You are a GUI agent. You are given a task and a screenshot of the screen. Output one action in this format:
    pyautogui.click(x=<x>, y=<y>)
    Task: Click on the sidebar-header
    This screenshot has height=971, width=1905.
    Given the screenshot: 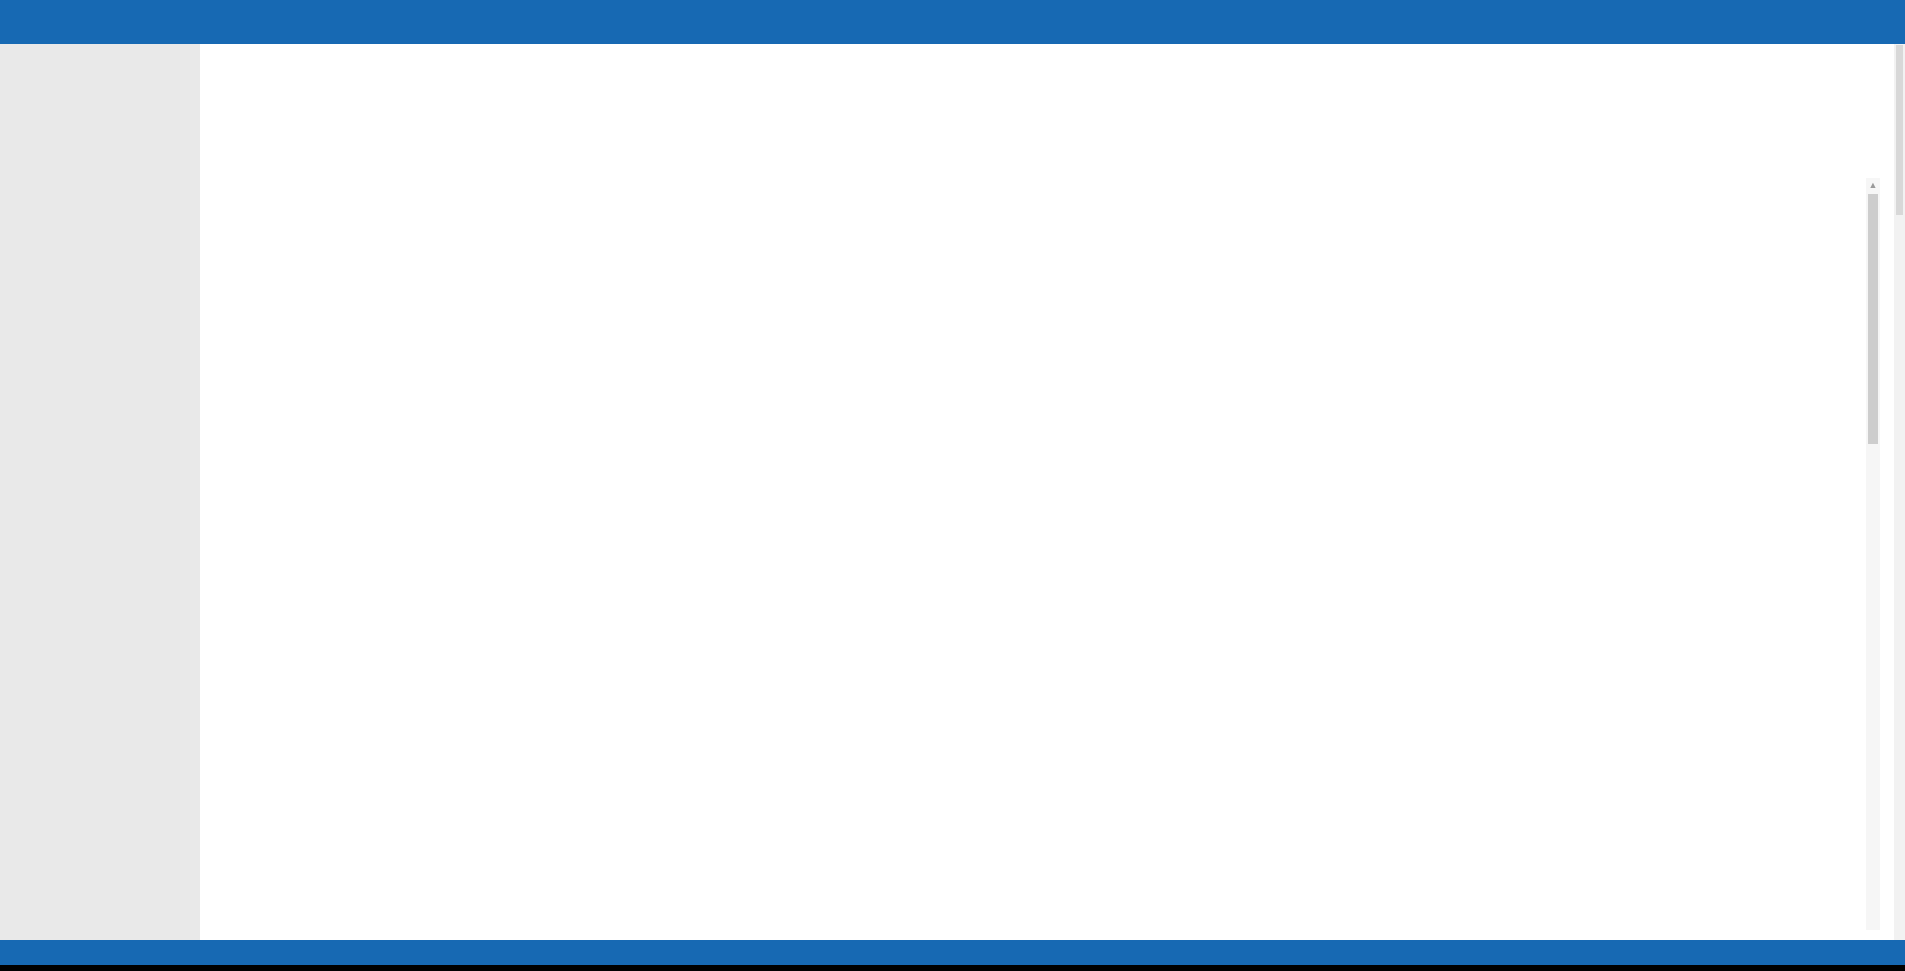 What is the action you would take?
    pyautogui.click(x=100, y=63)
    